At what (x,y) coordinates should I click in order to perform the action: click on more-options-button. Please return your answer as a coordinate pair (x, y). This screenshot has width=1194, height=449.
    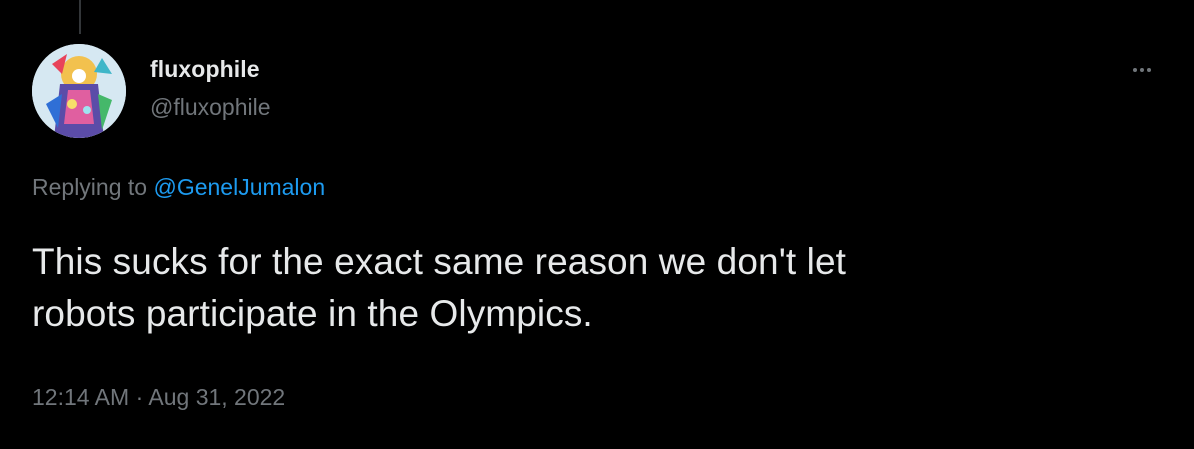
    Looking at the image, I should click on (1142, 70).